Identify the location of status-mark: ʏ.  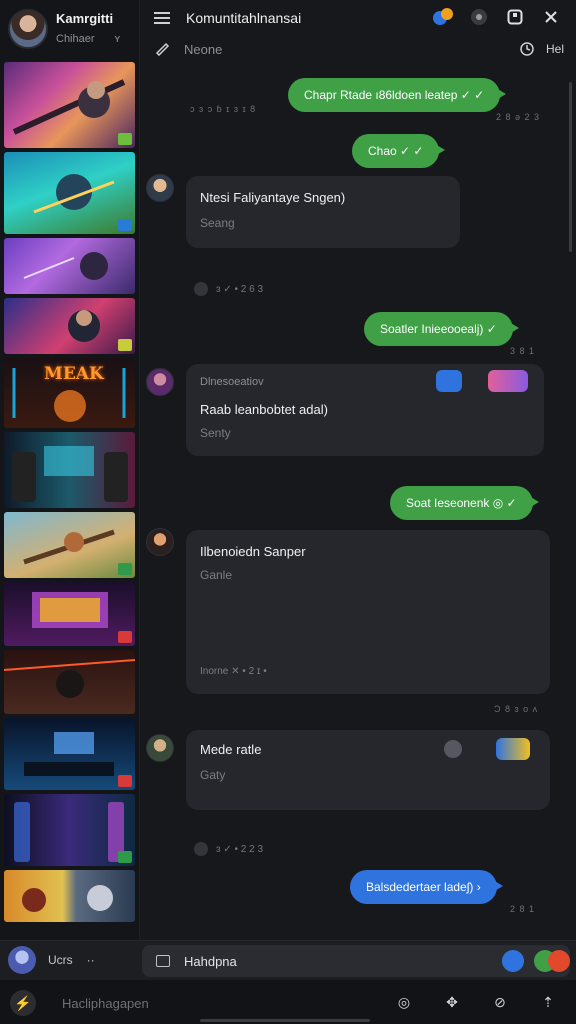
(117, 39).